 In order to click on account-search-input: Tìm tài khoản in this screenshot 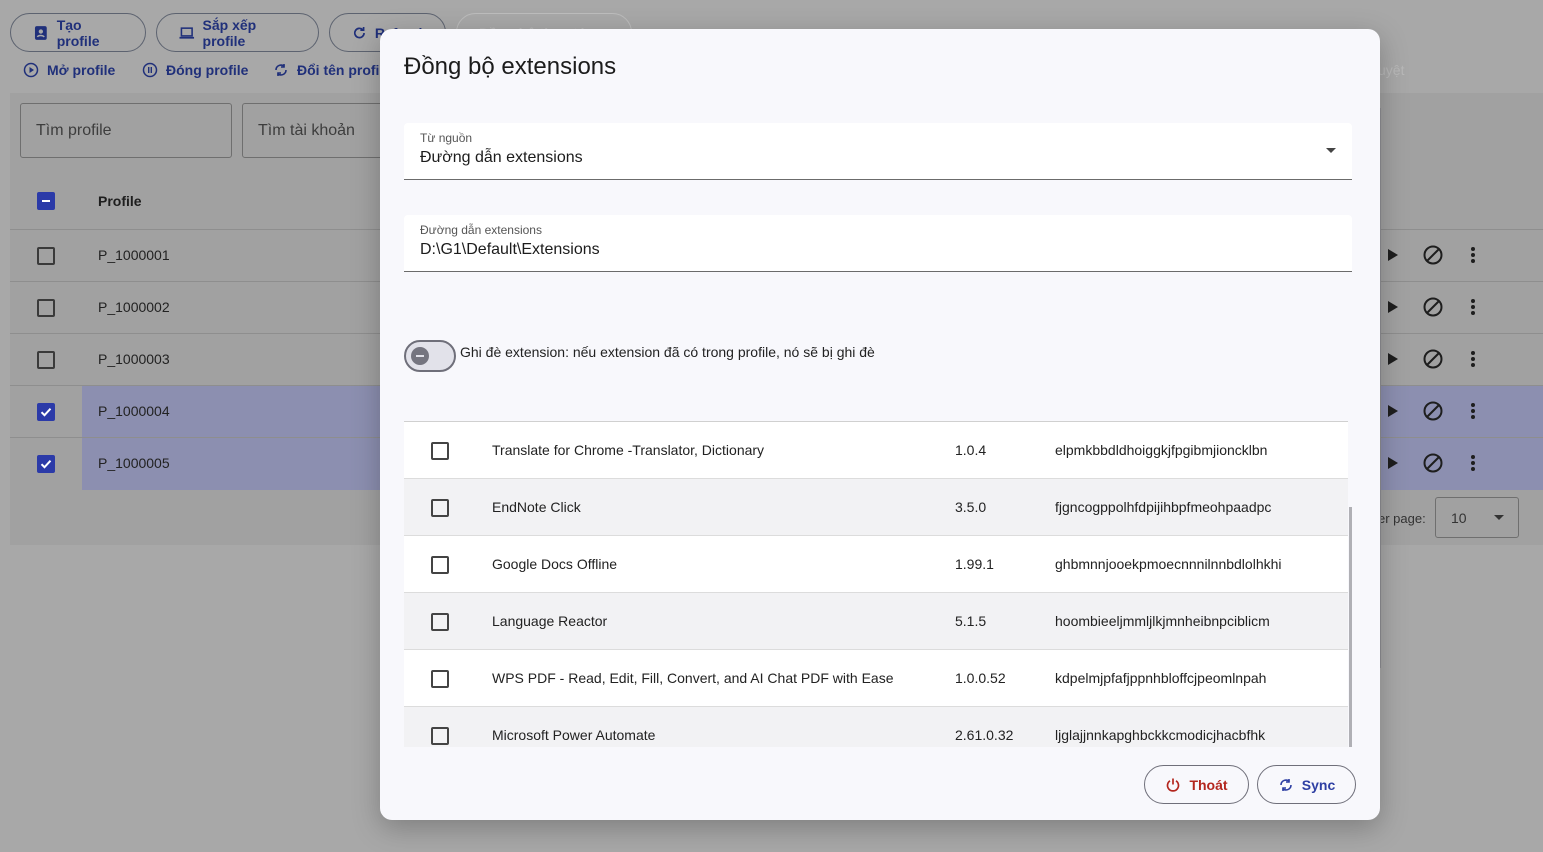, I will do `click(322, 130)`.